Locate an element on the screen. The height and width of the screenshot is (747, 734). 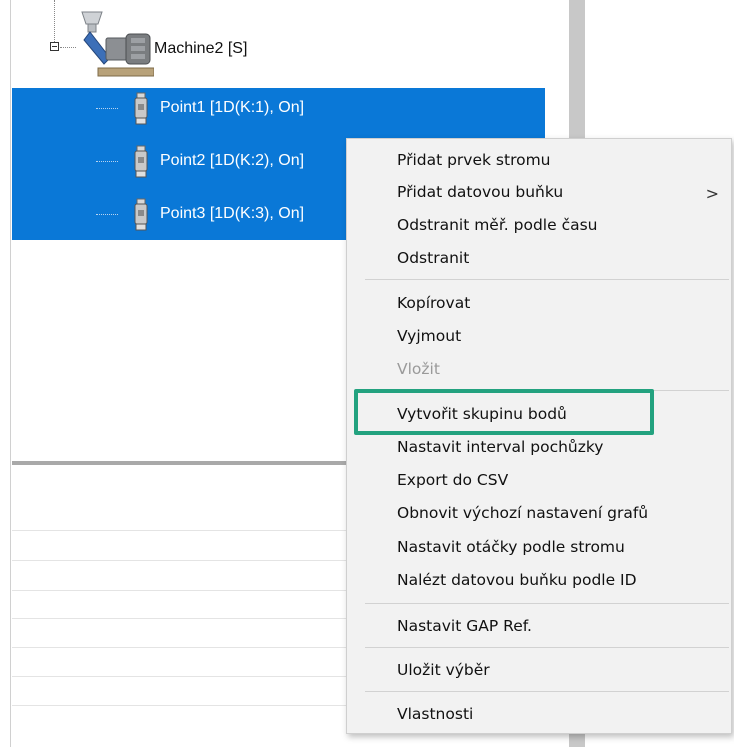
menu-item-add-tree-element: Přidat prvek stromu is located at coordinates (474, 160).